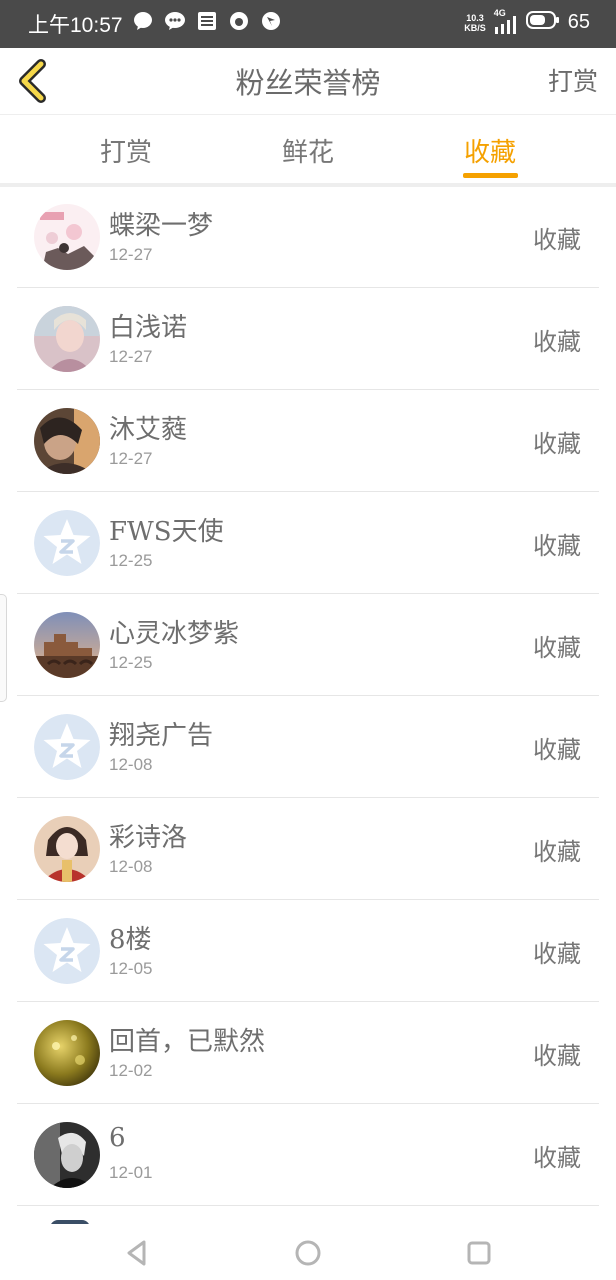 The height and width of the screenshot is (1280, 616). What do you see at coordinates (506, 21) in the screenshot?
I see `signal-icon: 4G` at bounding box center [506, 21].